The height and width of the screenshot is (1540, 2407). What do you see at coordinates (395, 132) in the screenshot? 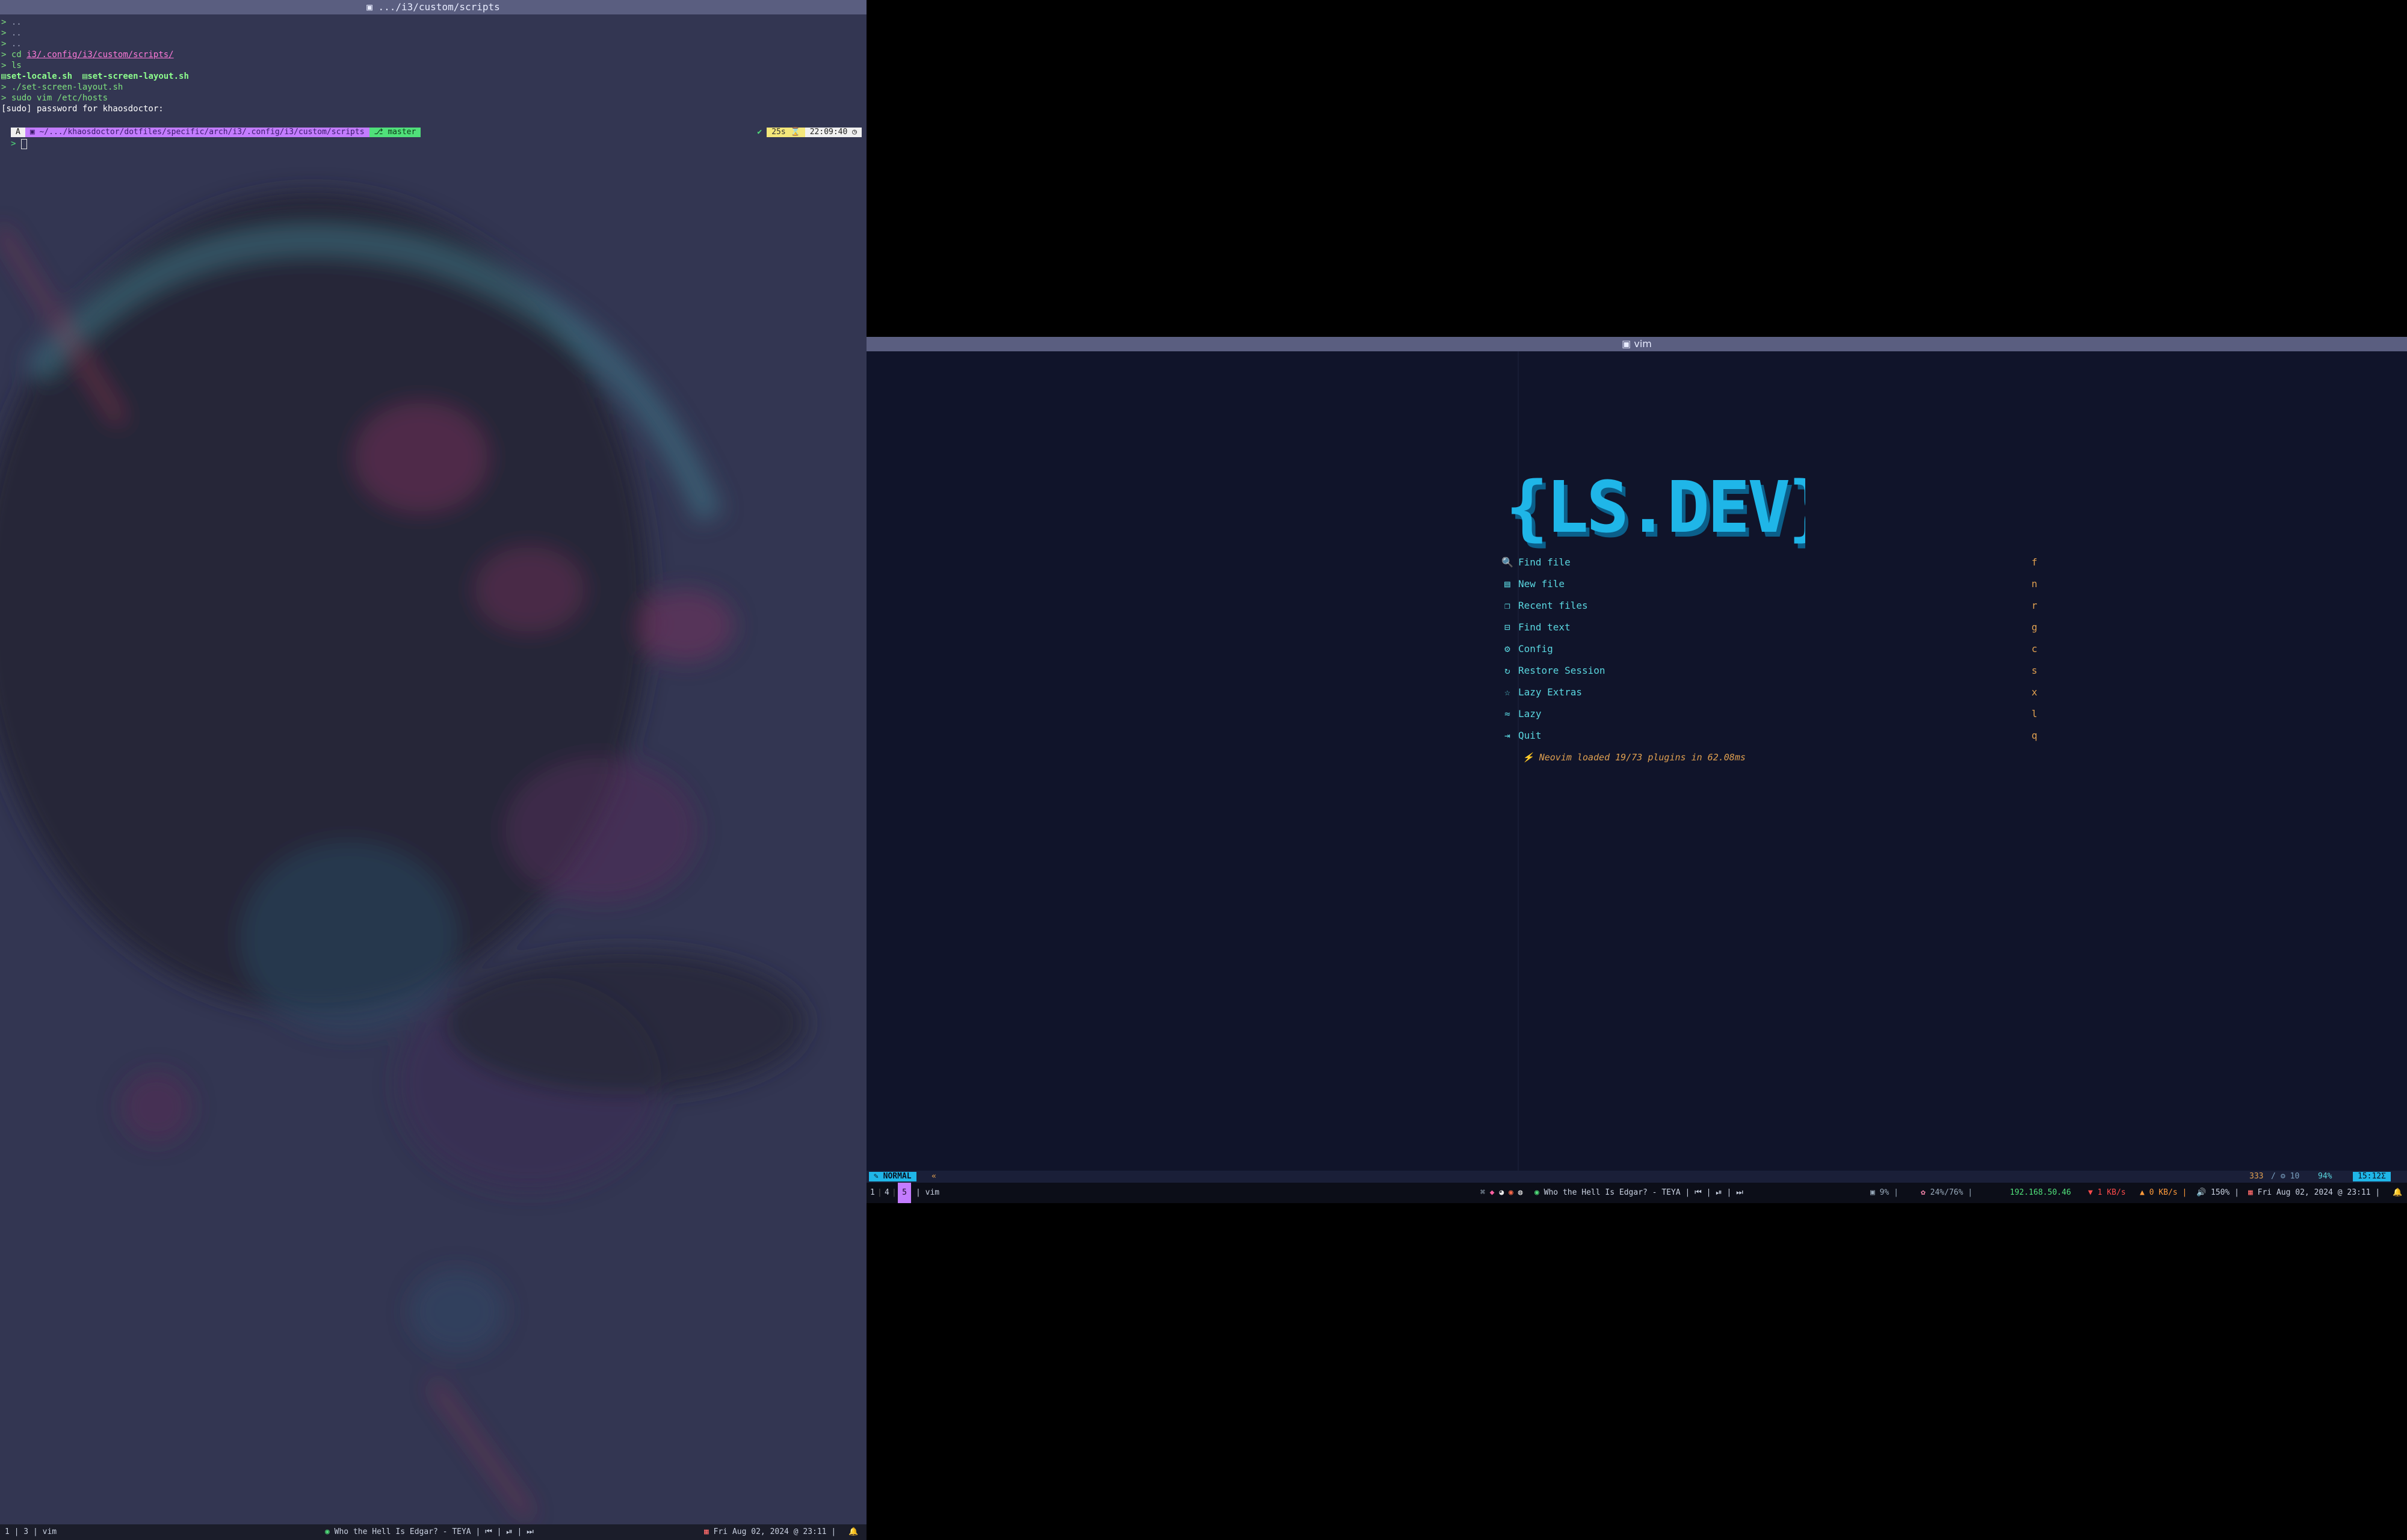
I see `powerline-git-branch: ⎇ master` at bounding box center [395, 132].